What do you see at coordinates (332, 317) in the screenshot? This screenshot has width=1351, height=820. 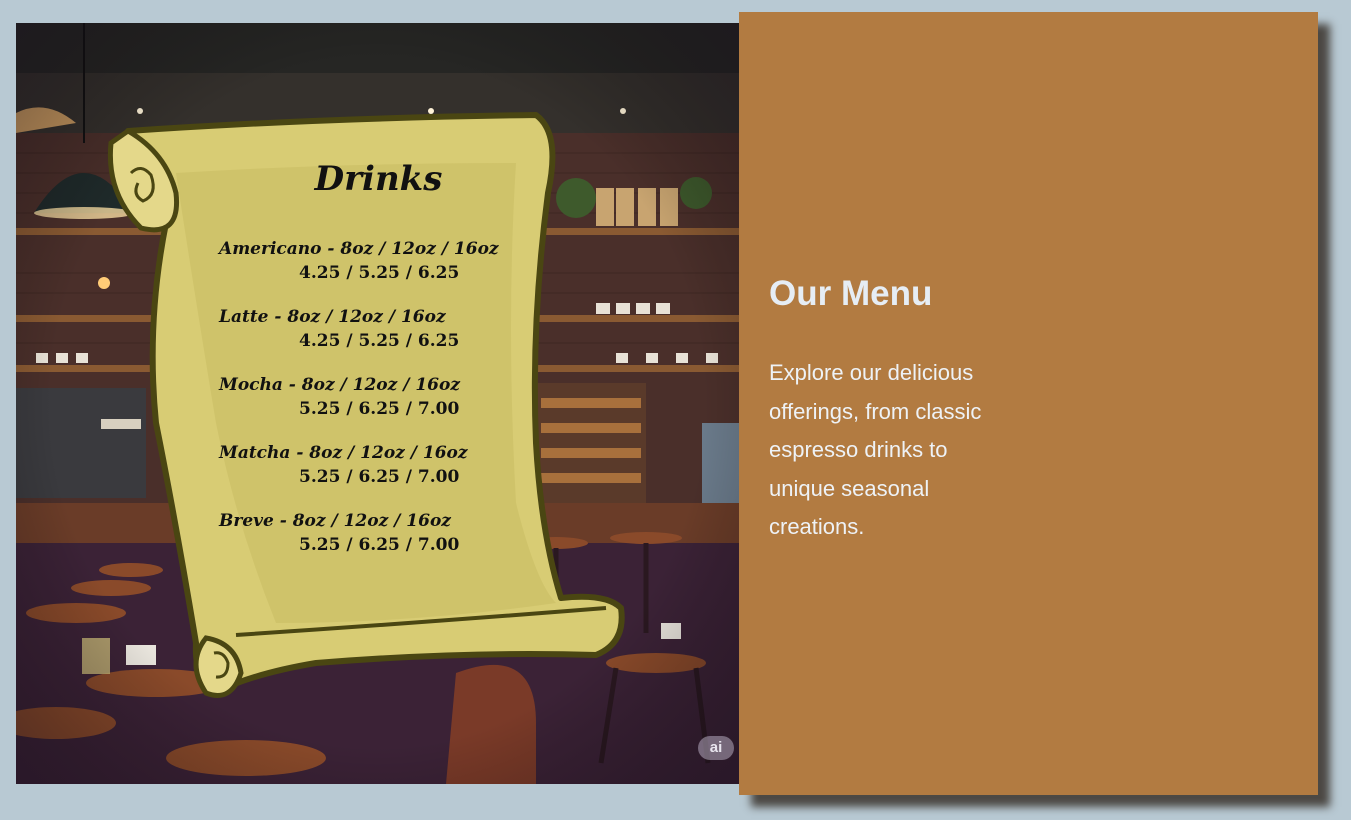 I see `item-name-sizes: Latte - 8oz / 12oz / 16oz` at bounding box center [332, 317].